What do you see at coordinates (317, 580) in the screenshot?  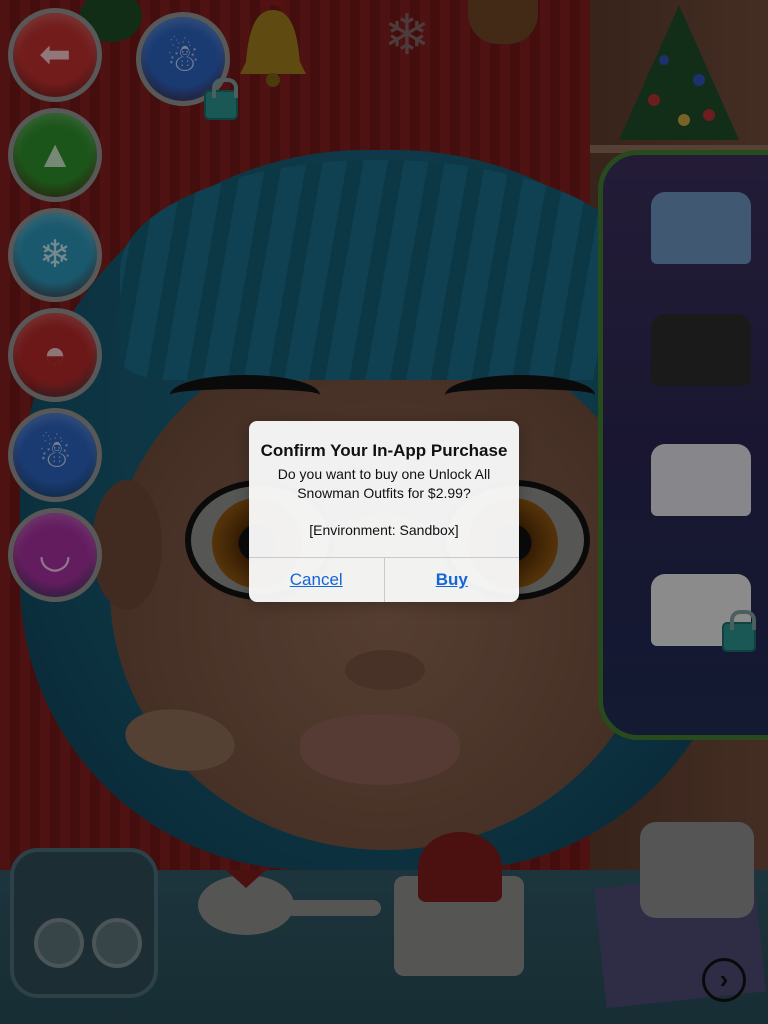 I see `cancel-button: Cancel` at bounding box center [317, 580].